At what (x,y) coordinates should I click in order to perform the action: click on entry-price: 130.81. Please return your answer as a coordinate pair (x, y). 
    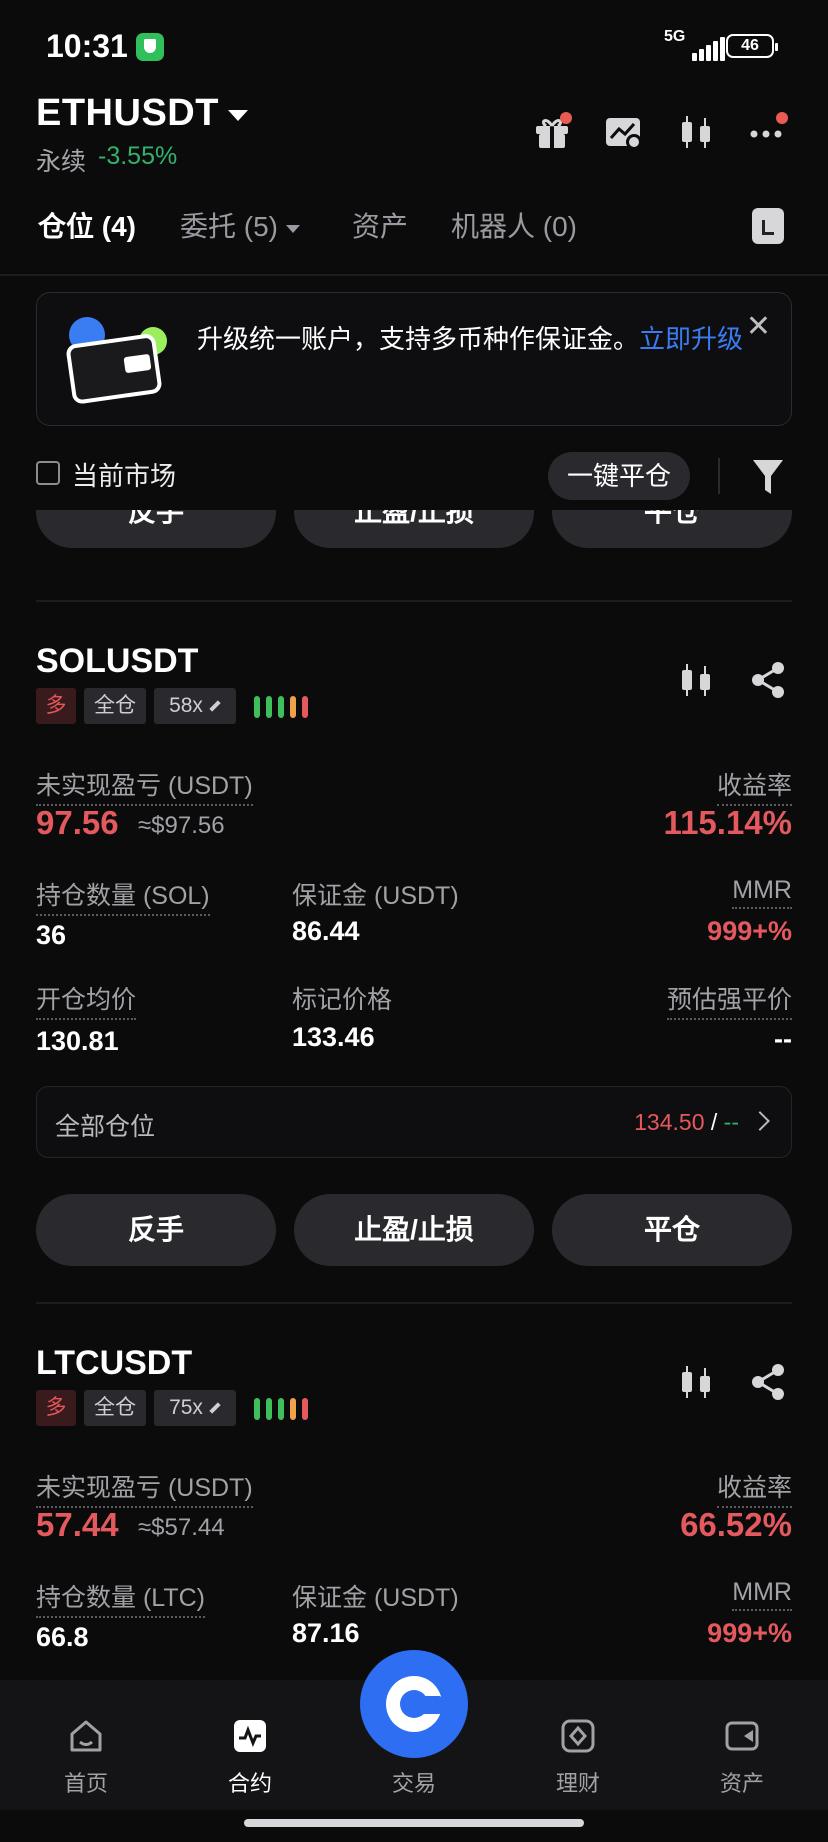
    Looking at the image, I should click on (77, 1041).